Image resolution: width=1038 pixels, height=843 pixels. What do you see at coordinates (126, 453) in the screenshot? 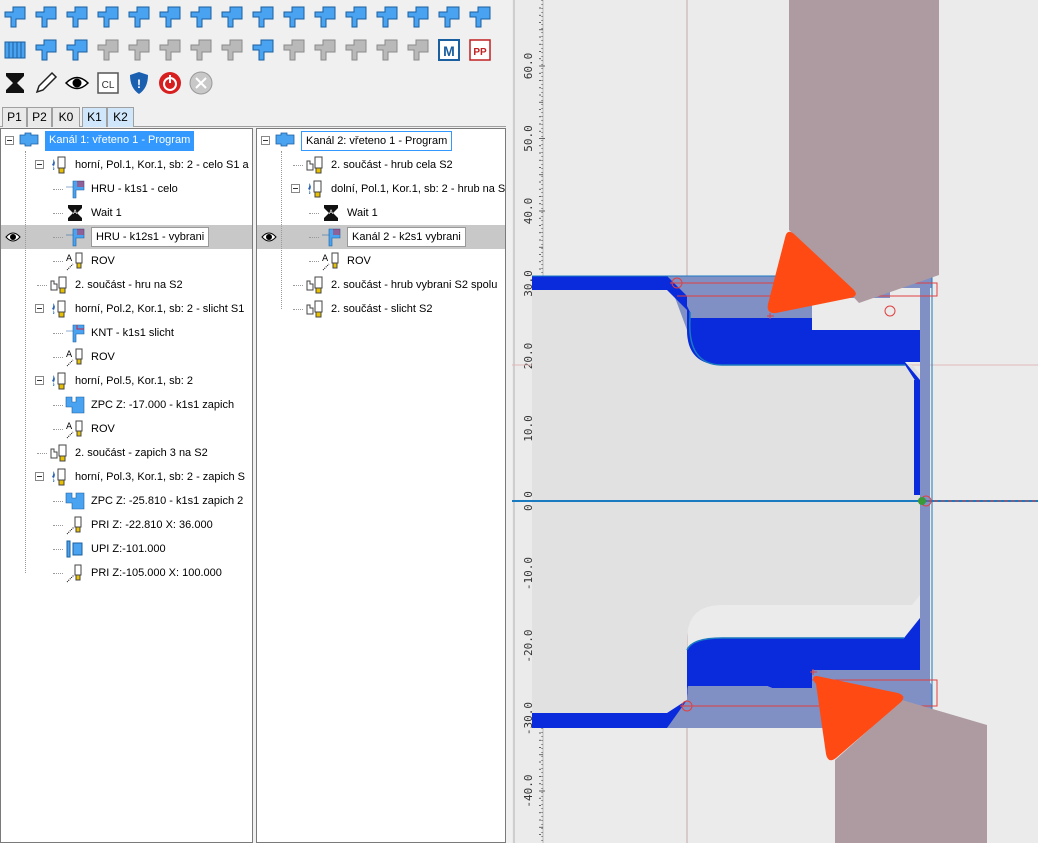
I see `tree-row: 2. součást - zapich 3 na S2` at bounding box center [126, 453].